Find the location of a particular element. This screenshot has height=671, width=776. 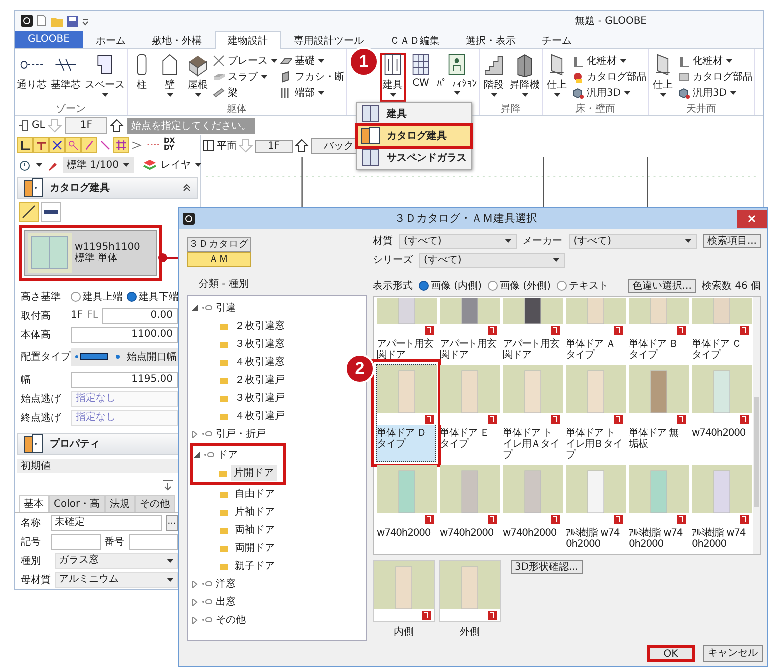

ribbon-tab: ホーム is located at coordinates (110, 39).